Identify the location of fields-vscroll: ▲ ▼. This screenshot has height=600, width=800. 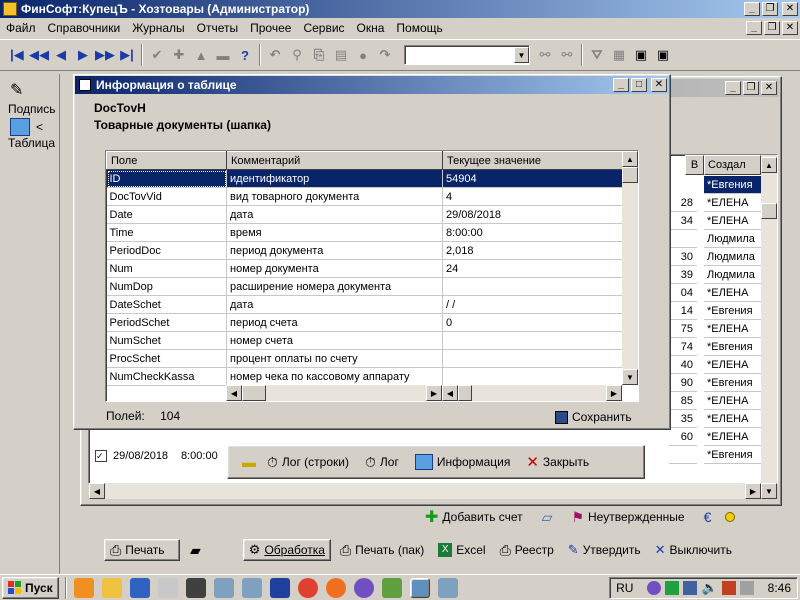
(630, 268).